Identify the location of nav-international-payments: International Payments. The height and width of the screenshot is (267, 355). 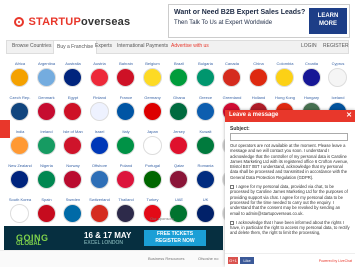
(142, 46).